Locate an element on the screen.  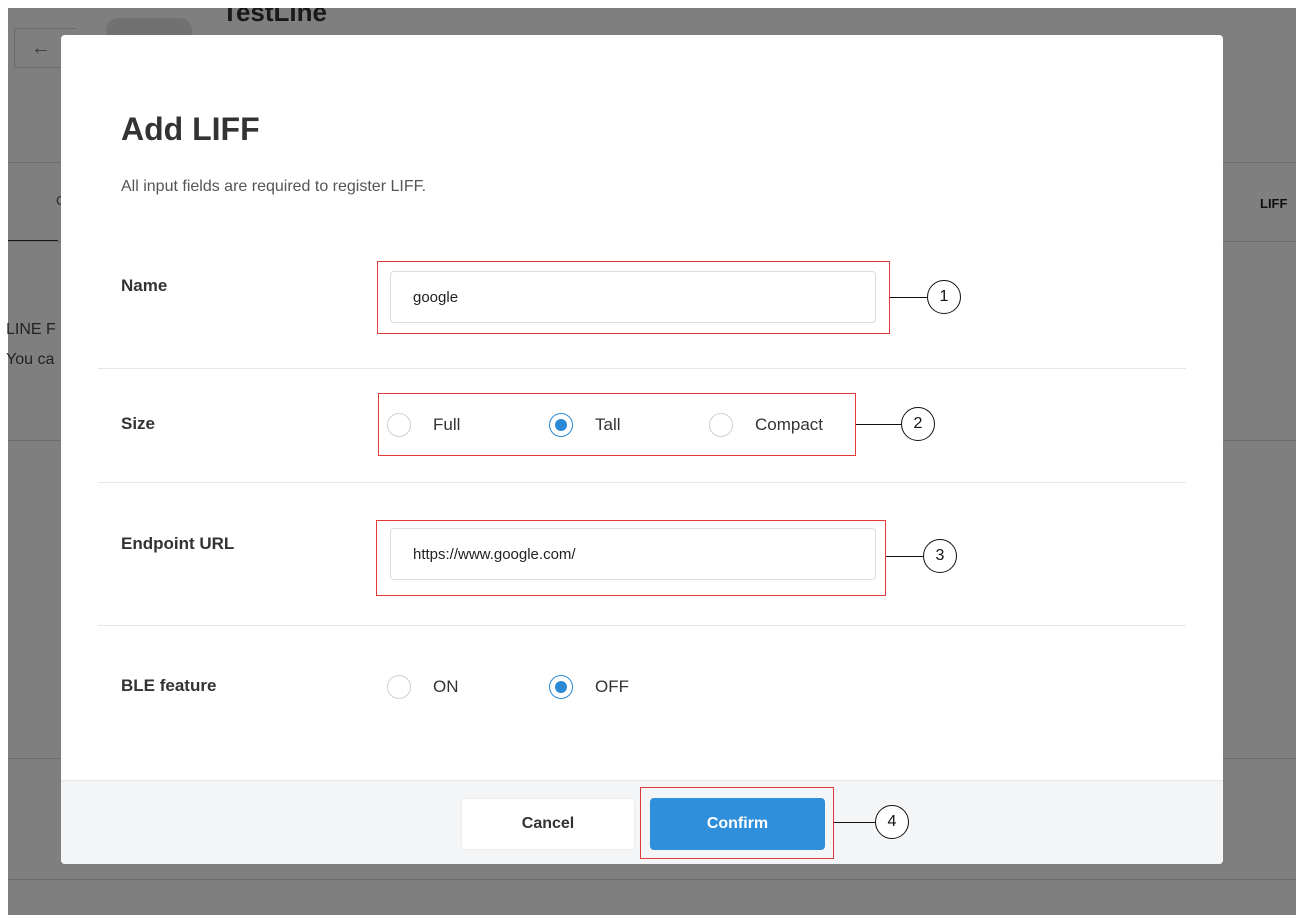
size-option-tall: Tall is located at coordinates (585, 425).